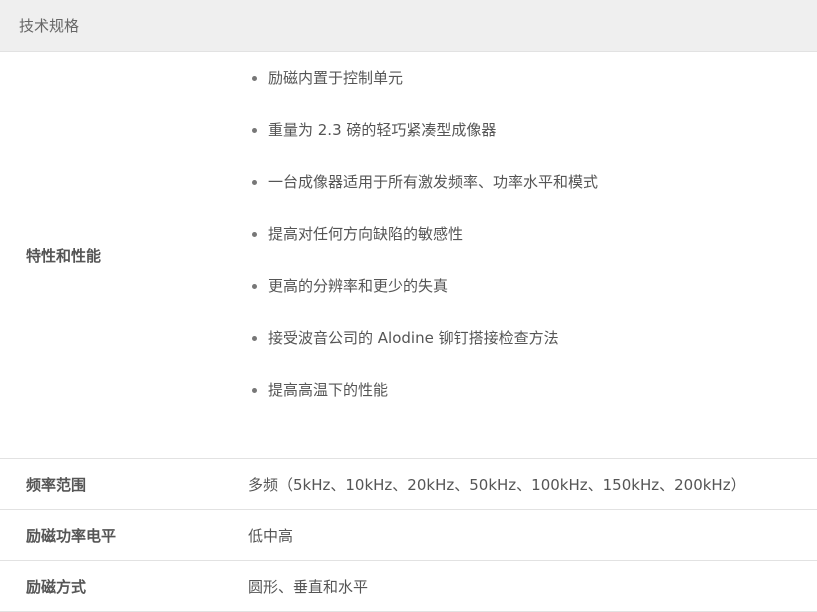 The width and height of the screenshot is (817, 612). What do you see at coordinates (308, 586) in the screenshot?
I see `mode-value: 圆形、垂直和水平` at bounding box center [308, 586].